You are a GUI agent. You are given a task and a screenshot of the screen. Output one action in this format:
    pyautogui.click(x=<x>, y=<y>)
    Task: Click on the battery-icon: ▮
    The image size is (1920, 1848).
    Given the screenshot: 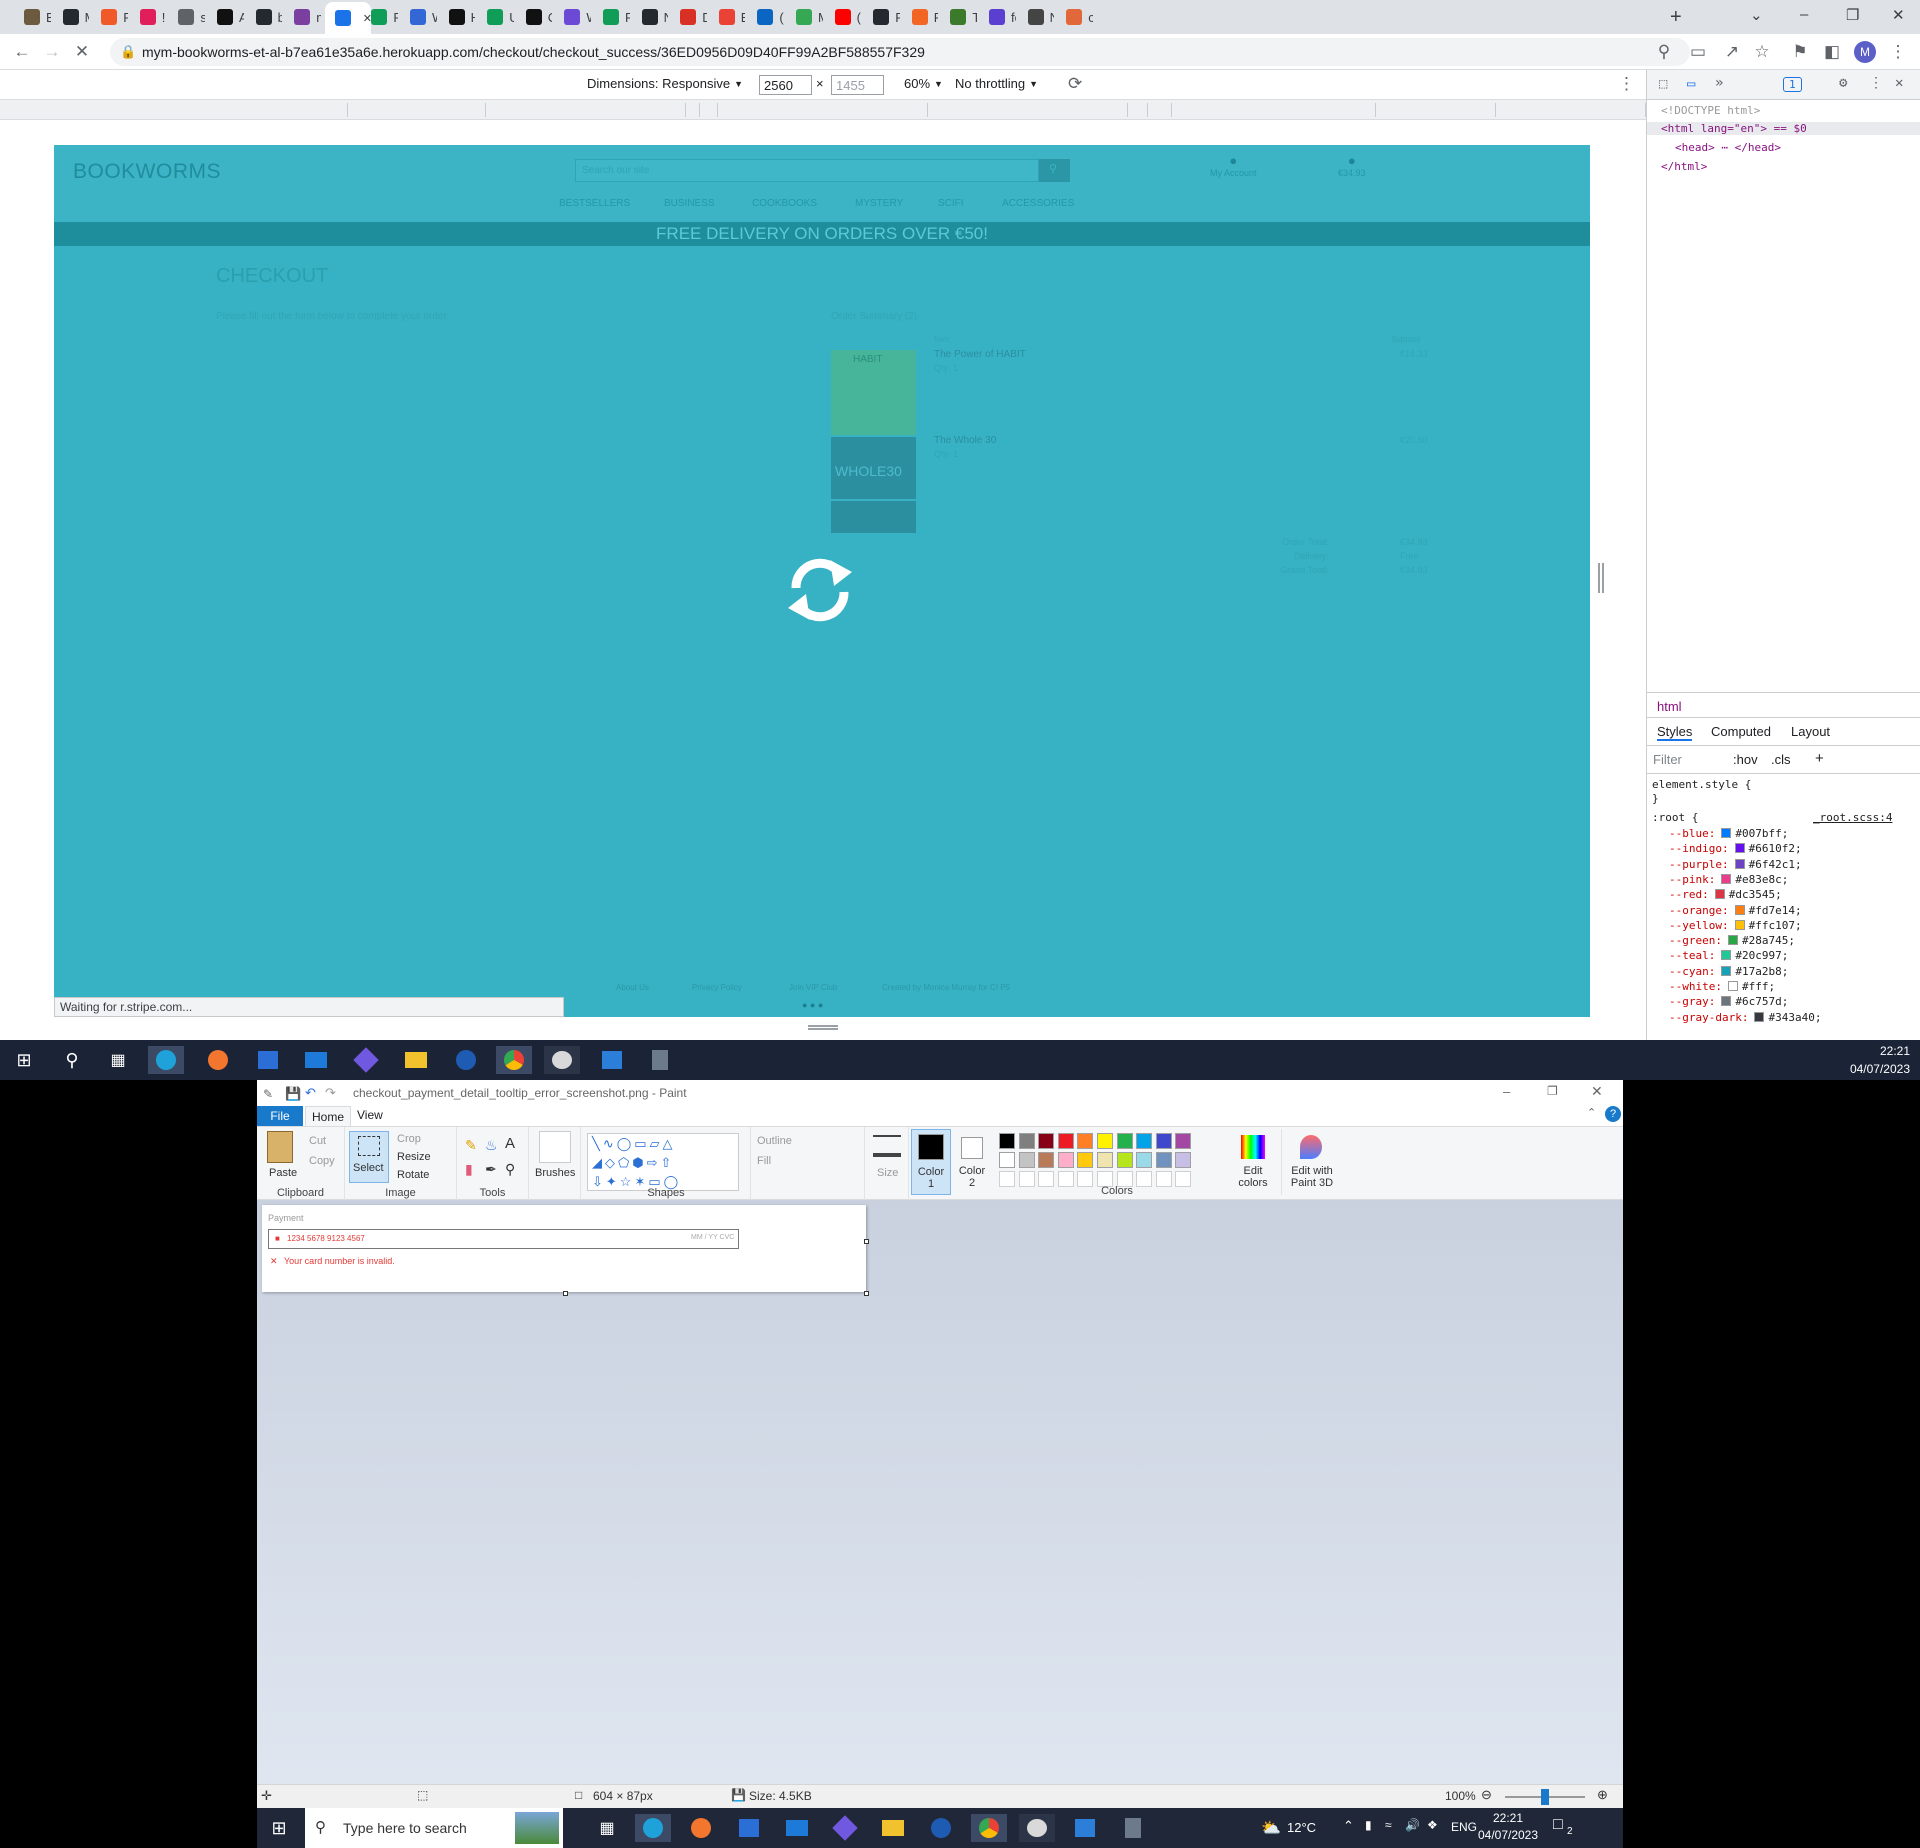 What is the action you would take?
    pyautogui.click(x=1368, y=1825)
    